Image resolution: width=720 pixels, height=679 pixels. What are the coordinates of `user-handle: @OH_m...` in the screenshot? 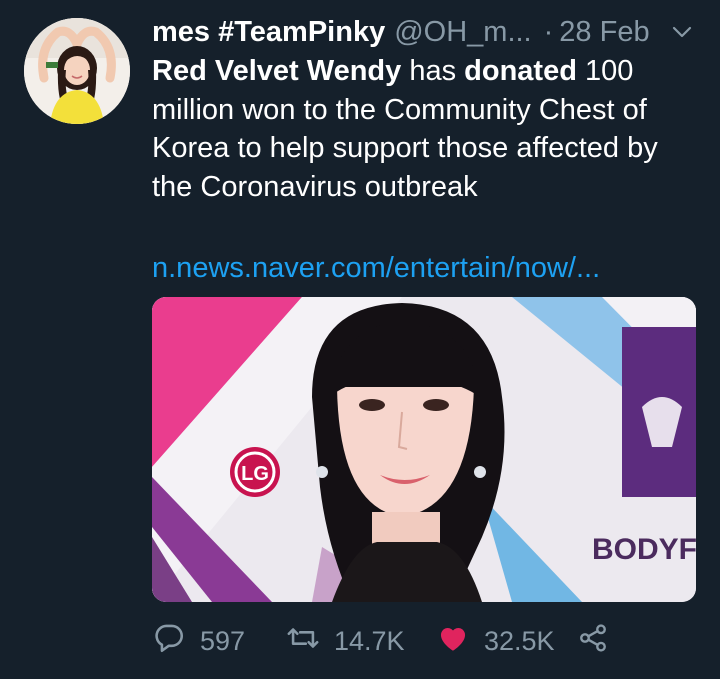 It's located at (462, 32).